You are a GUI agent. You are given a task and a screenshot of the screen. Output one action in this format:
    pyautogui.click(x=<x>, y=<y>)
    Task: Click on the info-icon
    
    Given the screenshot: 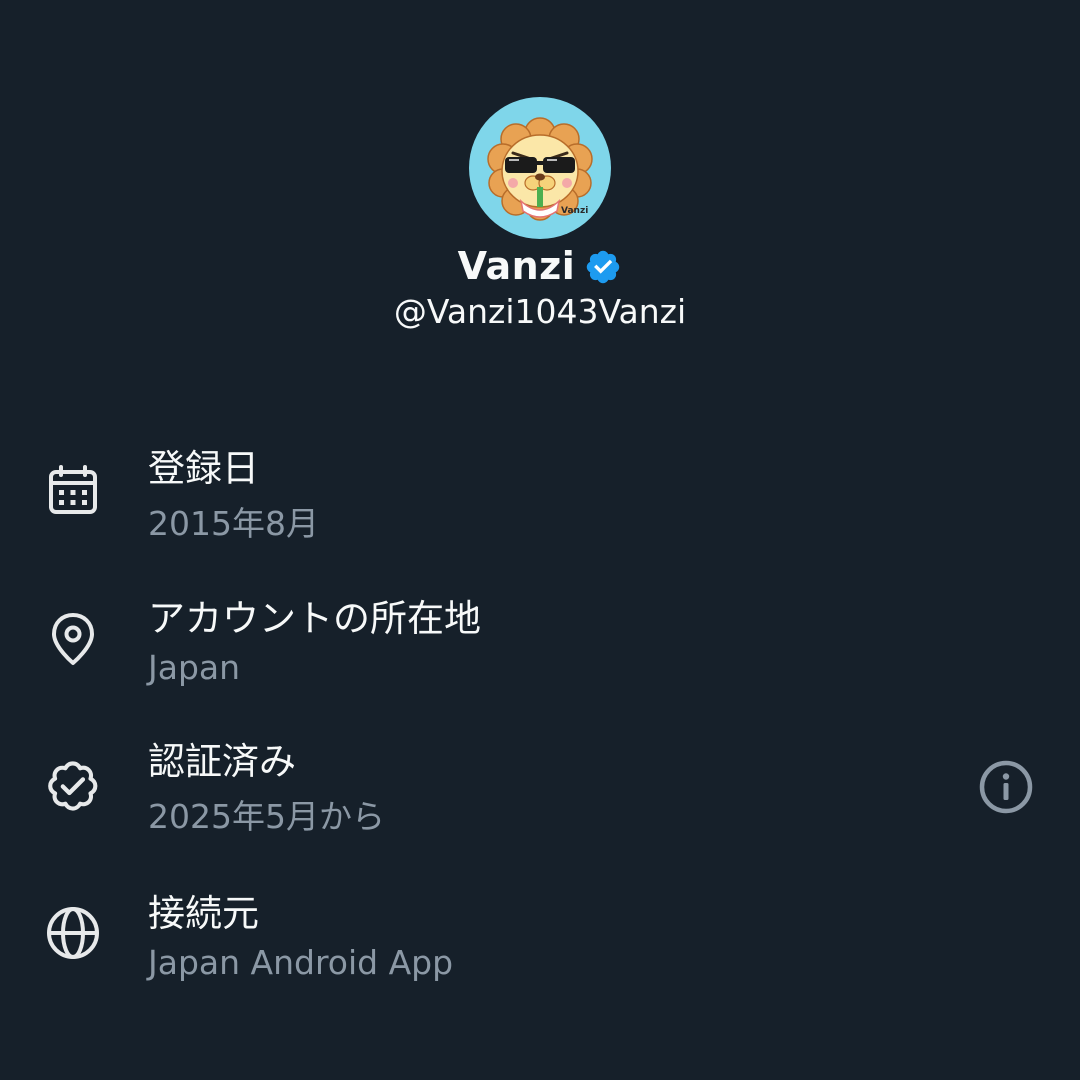 What is the action you would take?
    pyautogui.click(x=1006, y=787)
    